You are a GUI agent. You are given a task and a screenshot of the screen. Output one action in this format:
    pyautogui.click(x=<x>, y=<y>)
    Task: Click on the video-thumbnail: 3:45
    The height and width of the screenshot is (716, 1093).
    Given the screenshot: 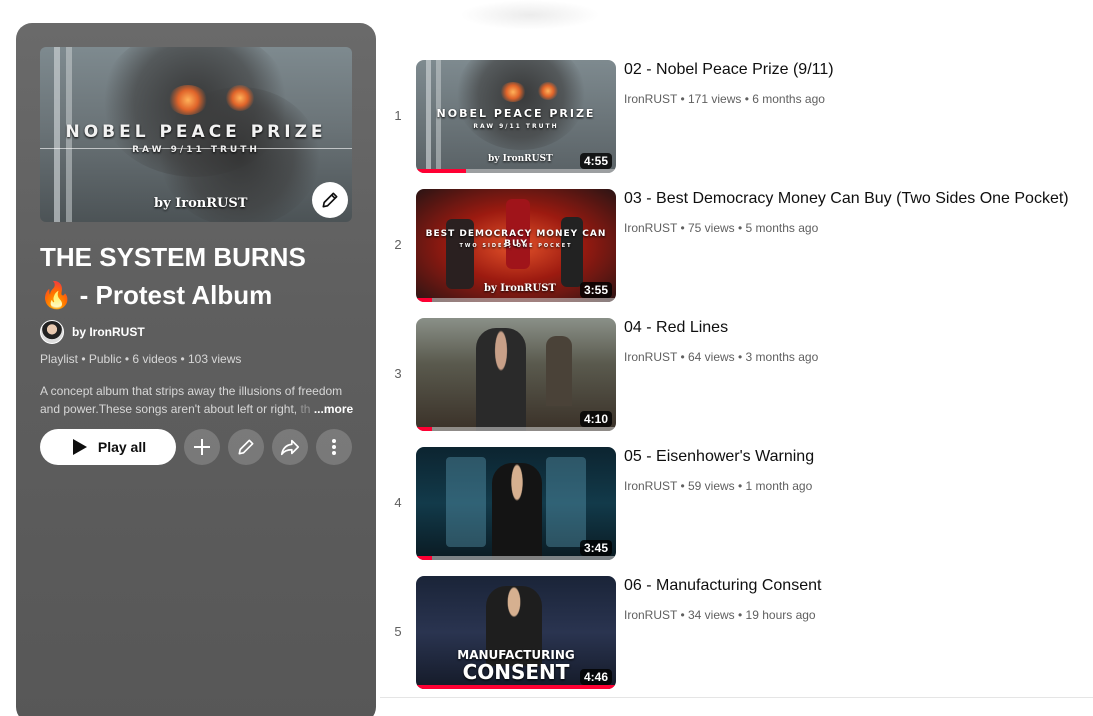 What is the action you would take?
    pyautogui.click(x=516, y=503)
    